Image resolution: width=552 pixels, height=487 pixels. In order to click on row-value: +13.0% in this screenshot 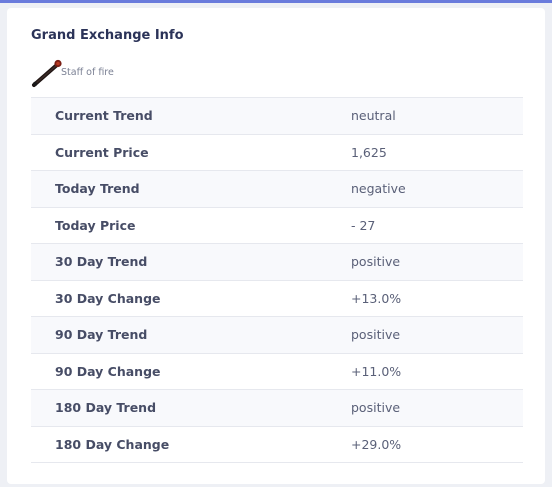, I will do `click(376, 298)`.